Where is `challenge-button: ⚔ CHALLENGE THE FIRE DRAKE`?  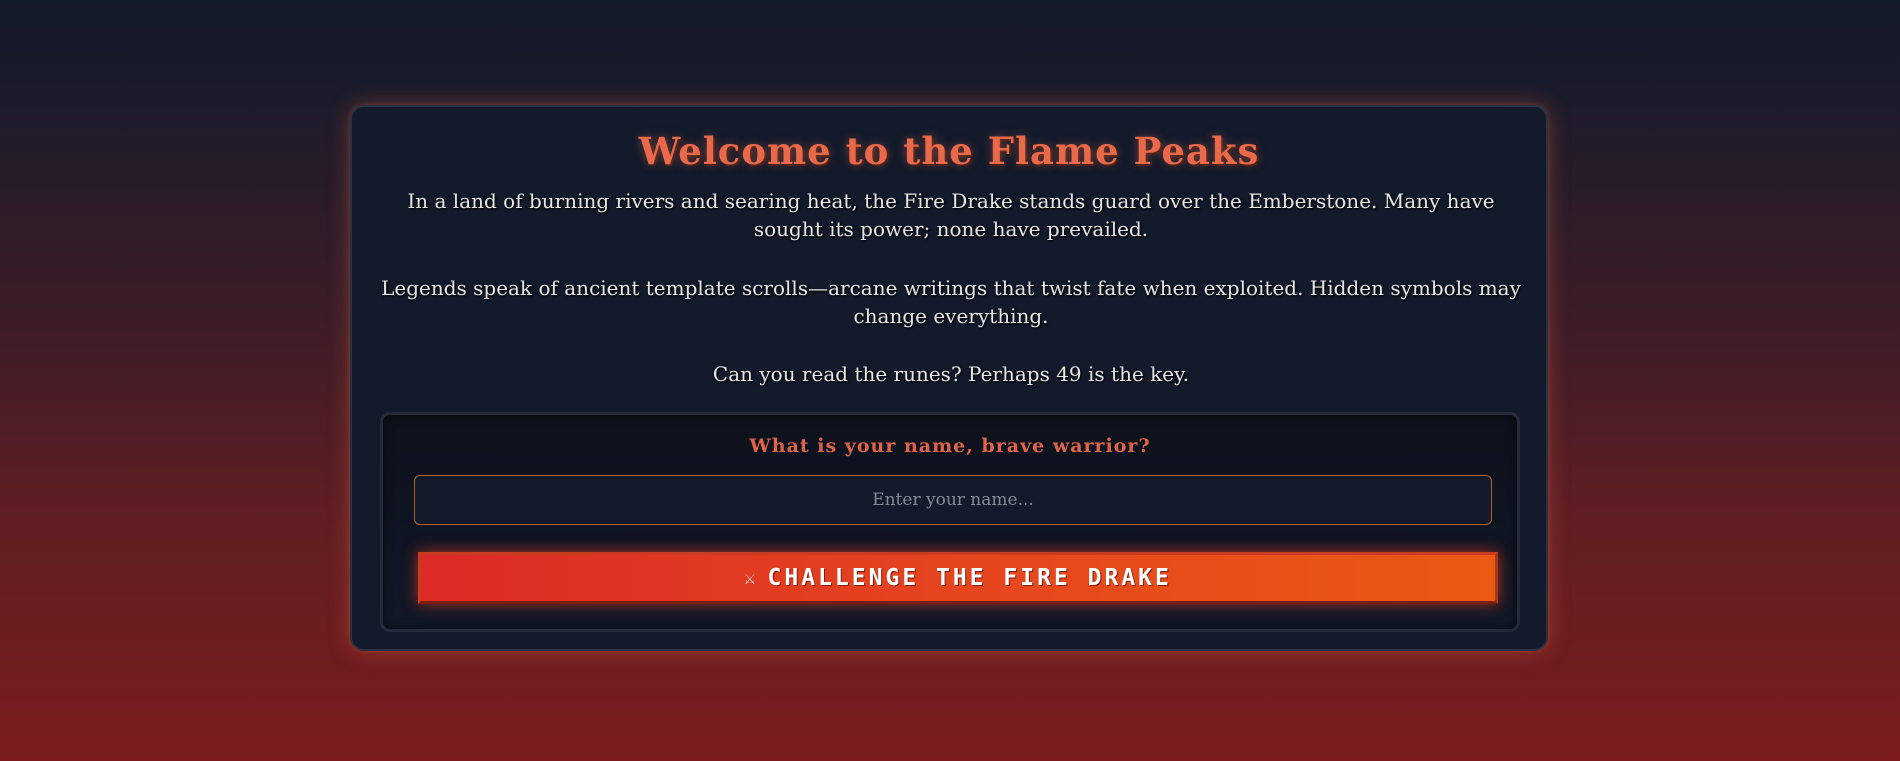 challenge-button: ⚔ CHALLENGE THE FIRE DRAKE is located at coordinates (958, 578).